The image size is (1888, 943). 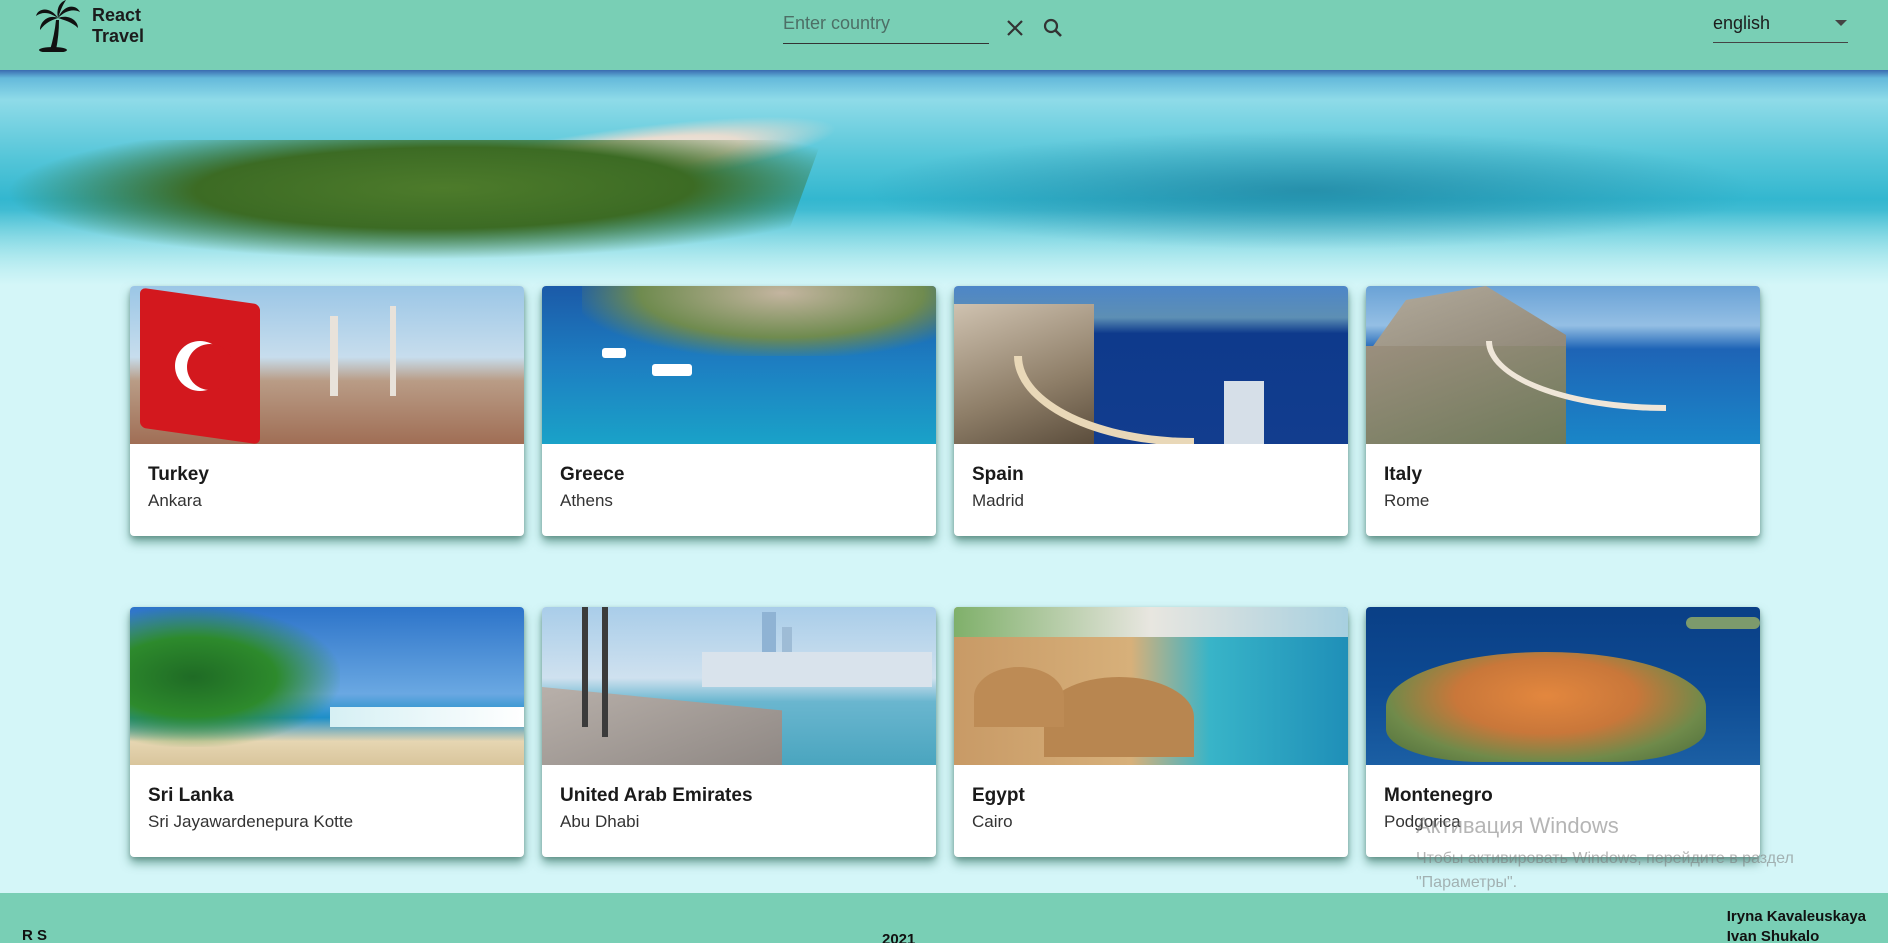 I want to click on country-name: United Arab Emirates, so click(x=656, y=795).